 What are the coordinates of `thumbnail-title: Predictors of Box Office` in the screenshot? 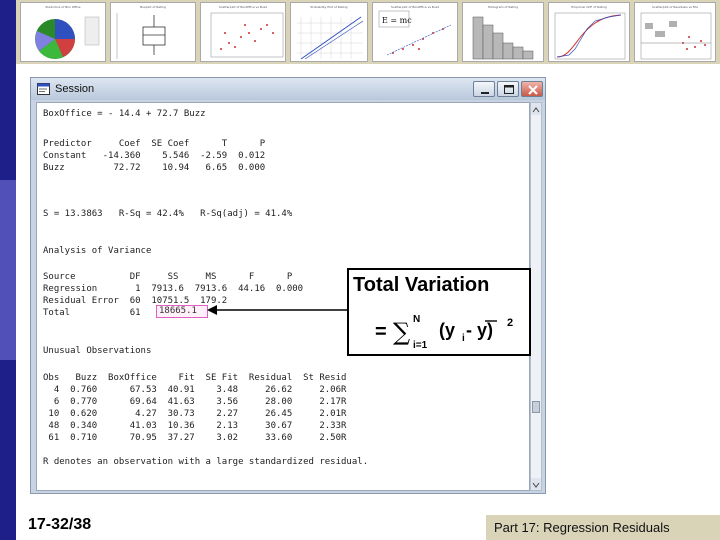 It's located at (63, 7).